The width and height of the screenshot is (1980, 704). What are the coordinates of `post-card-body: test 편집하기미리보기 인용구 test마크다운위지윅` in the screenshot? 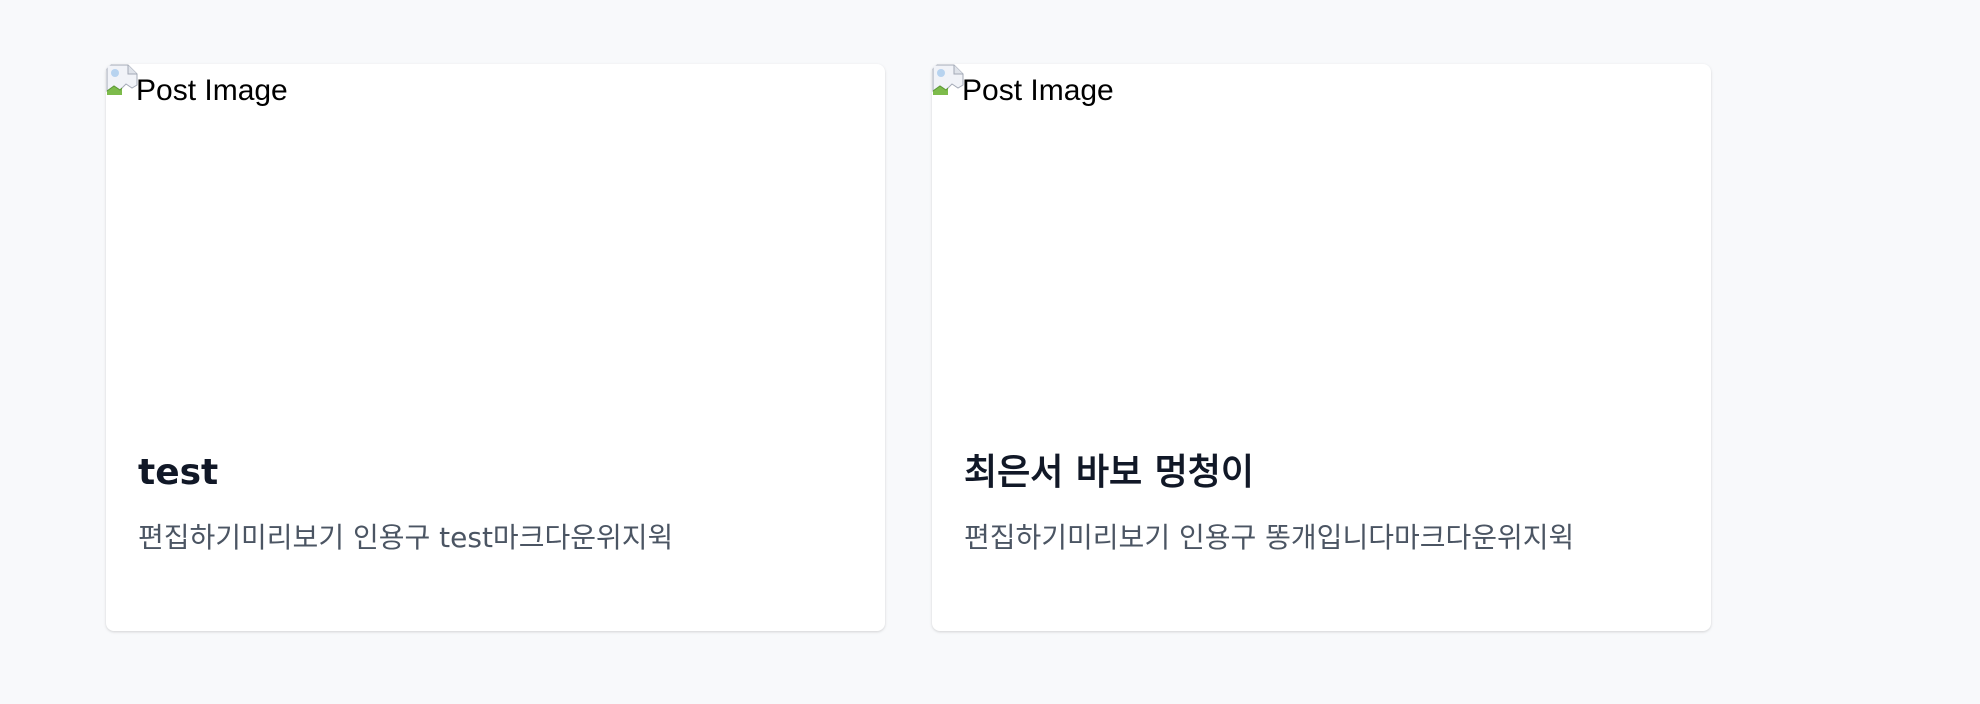 It's located at (495, 504).